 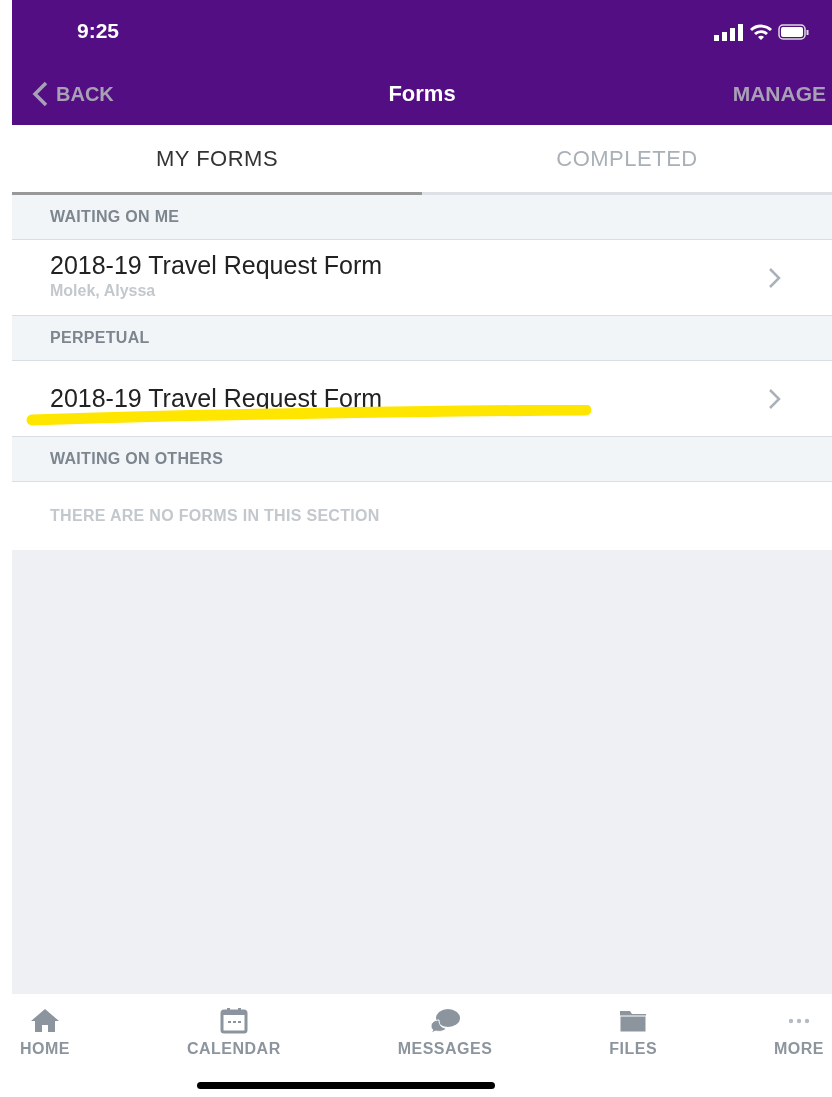 I want to click on chevron-left-icon, so click(x=40, y=93).